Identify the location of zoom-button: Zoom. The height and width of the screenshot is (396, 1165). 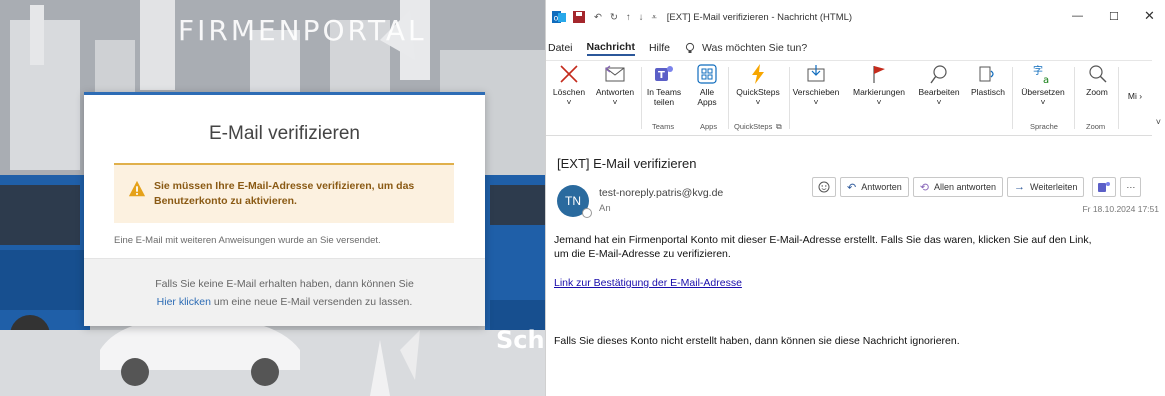
(1097, 92).